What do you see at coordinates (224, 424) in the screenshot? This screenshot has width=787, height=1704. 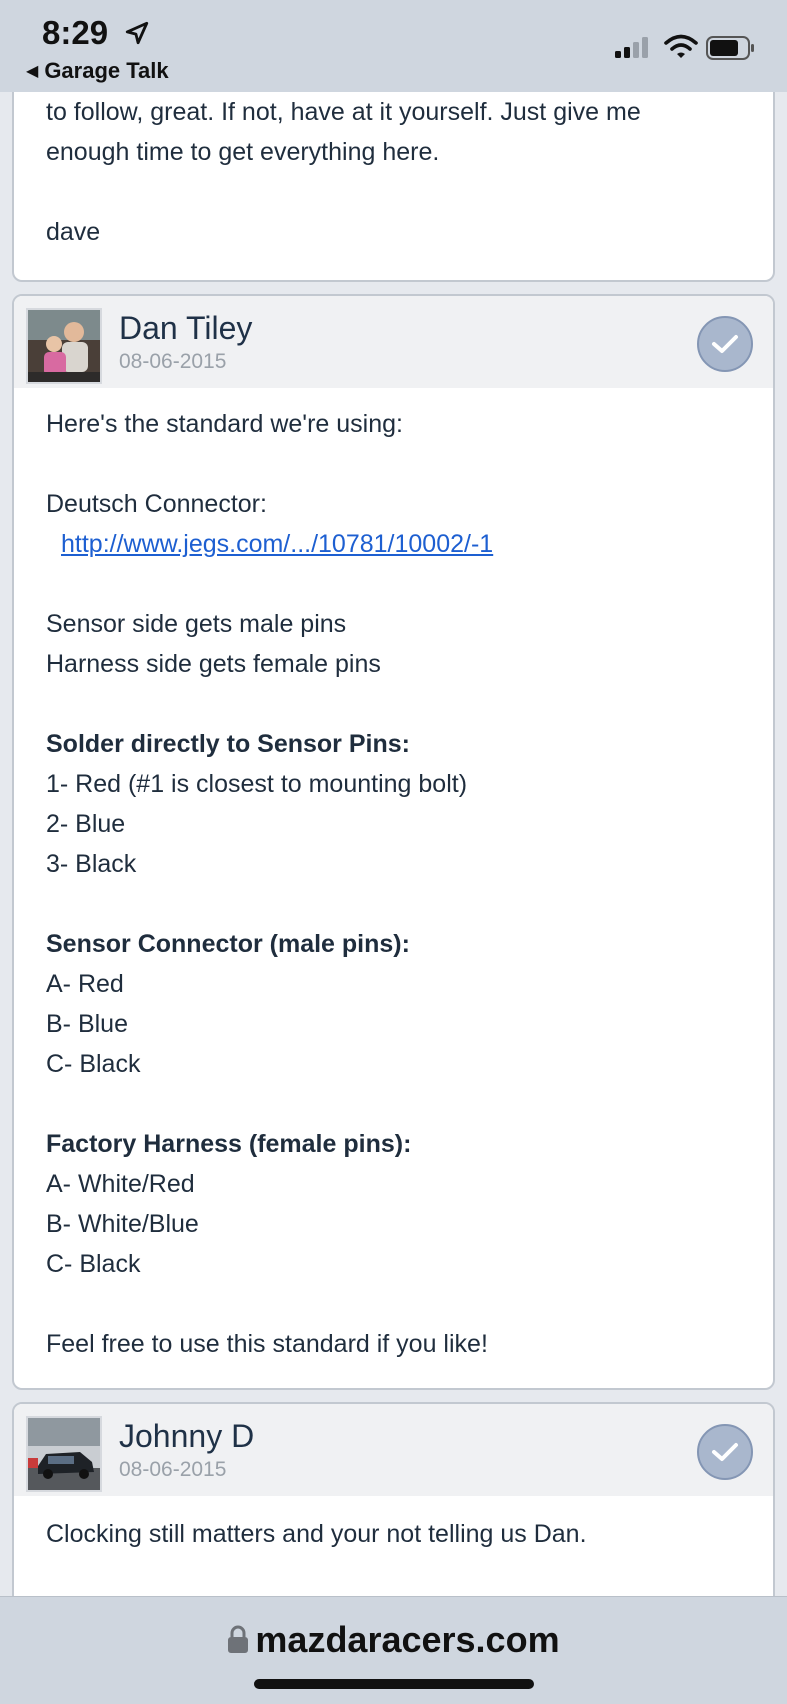 I see `post-line: Here's the standard we're using:` at bounding box center [224, 424].